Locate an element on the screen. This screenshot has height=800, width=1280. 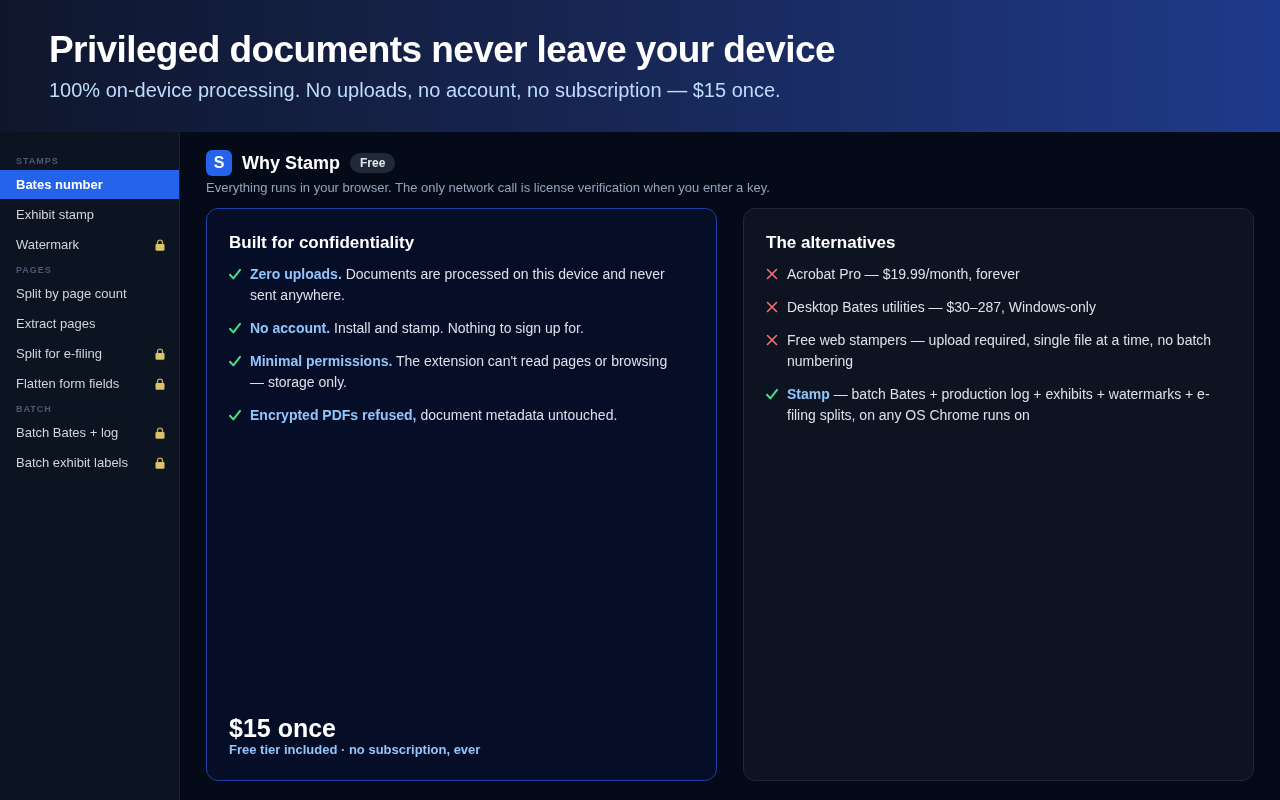
sidebar-item: Bates number is located at coordinates (89, 184).